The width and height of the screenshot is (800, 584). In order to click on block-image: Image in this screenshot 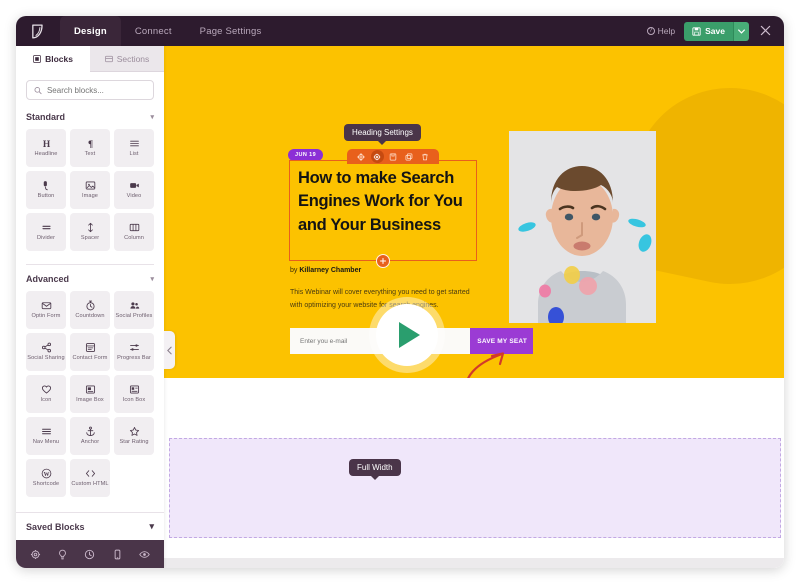, I will do `click(90, 190)`.